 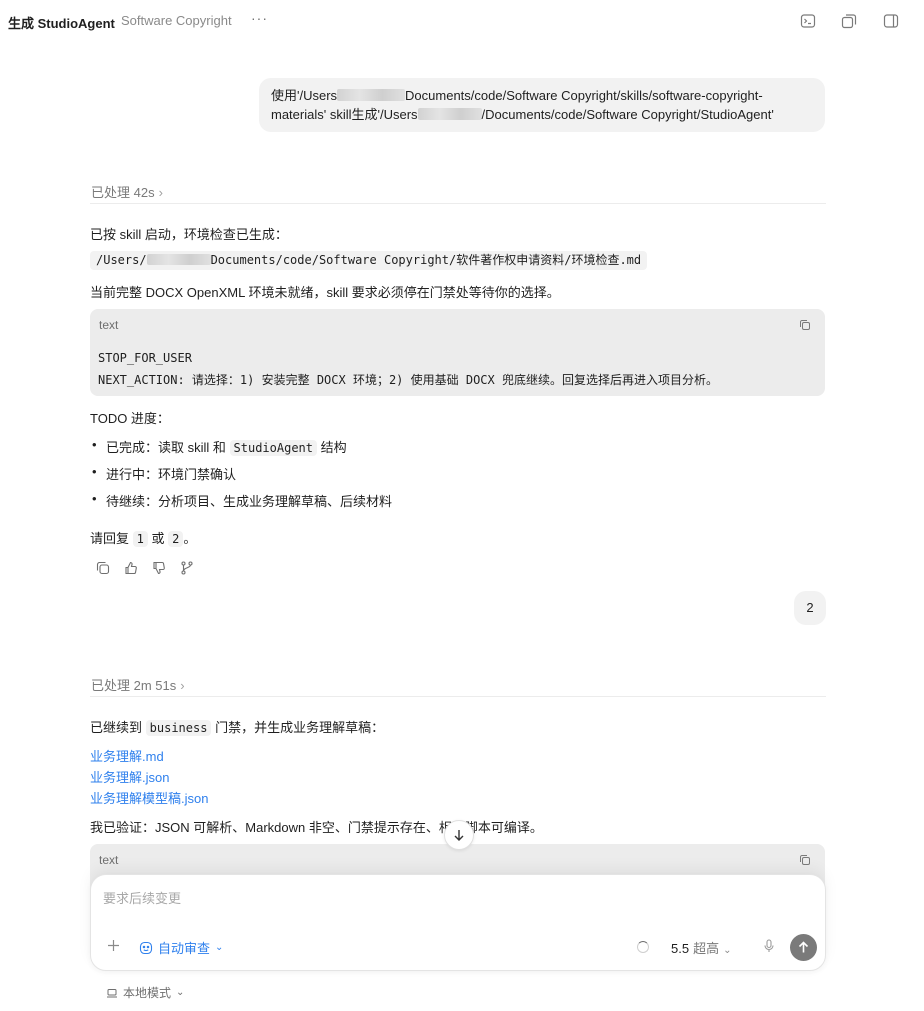 I want to click on top-bar: 生成 StudioAgent Software Copyright ···, so click(x=462, y=21).